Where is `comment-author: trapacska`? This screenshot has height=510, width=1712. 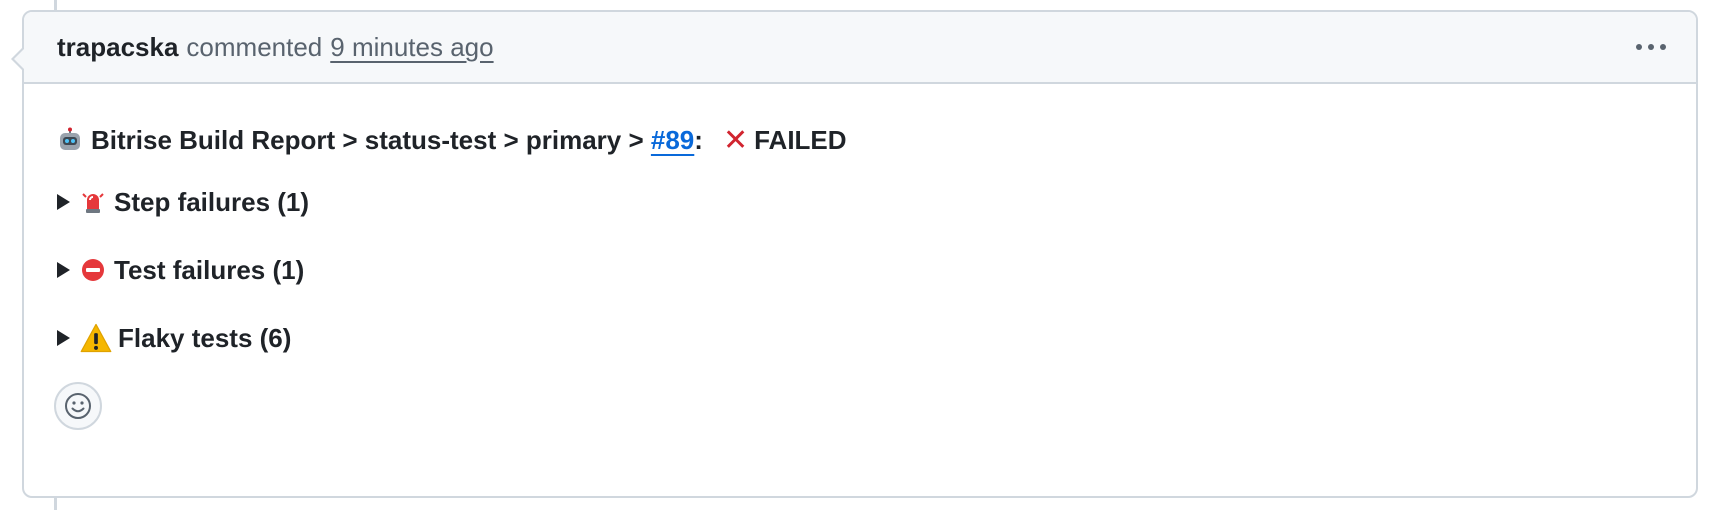 comment-author: trapacska is located at coordinates (117, 47).